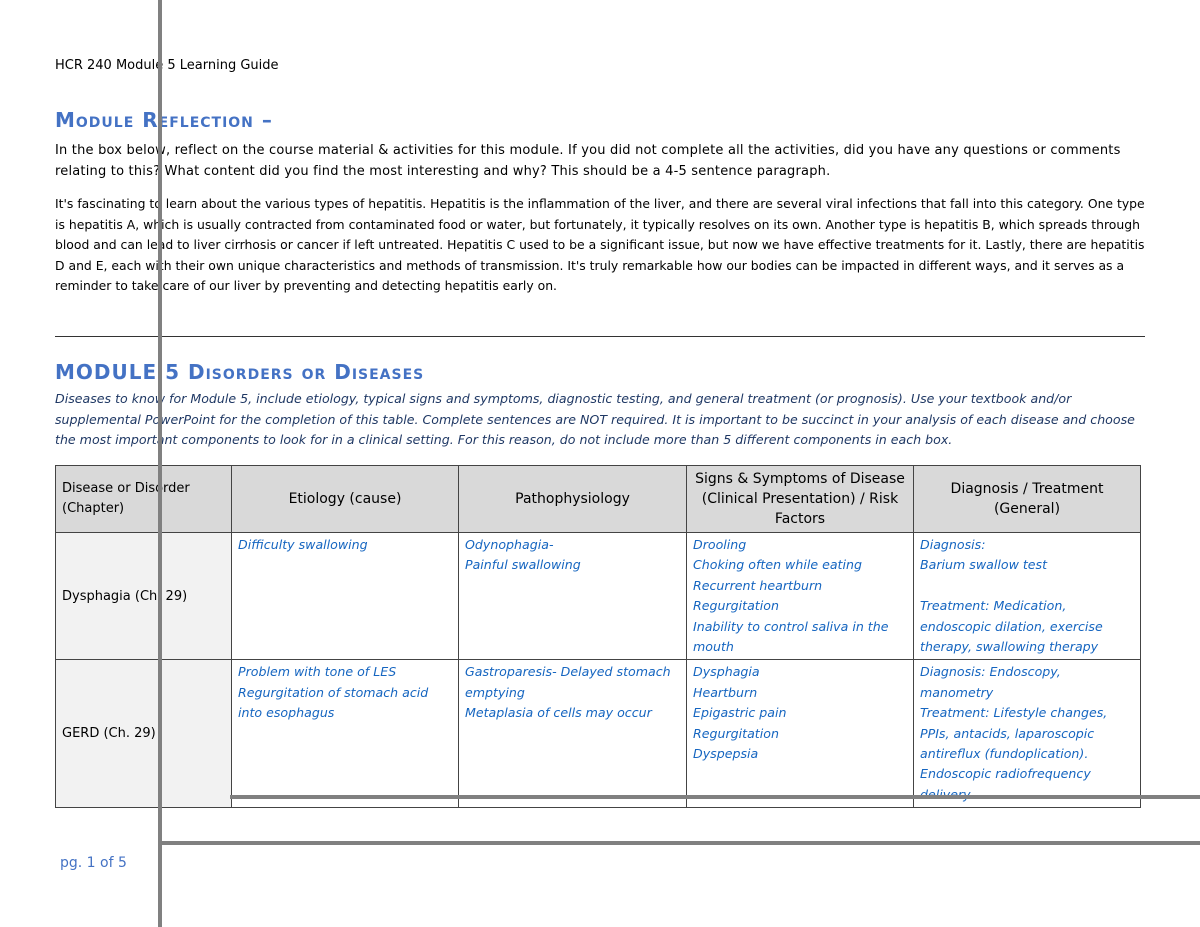 The width and height of the screenshot is (1200, 927). What do you see at coordinates (167, 65) in the screenshot?
I see `running-header: HCR 240 Module 5 Learning Guide` at bounding box center [167, 65].